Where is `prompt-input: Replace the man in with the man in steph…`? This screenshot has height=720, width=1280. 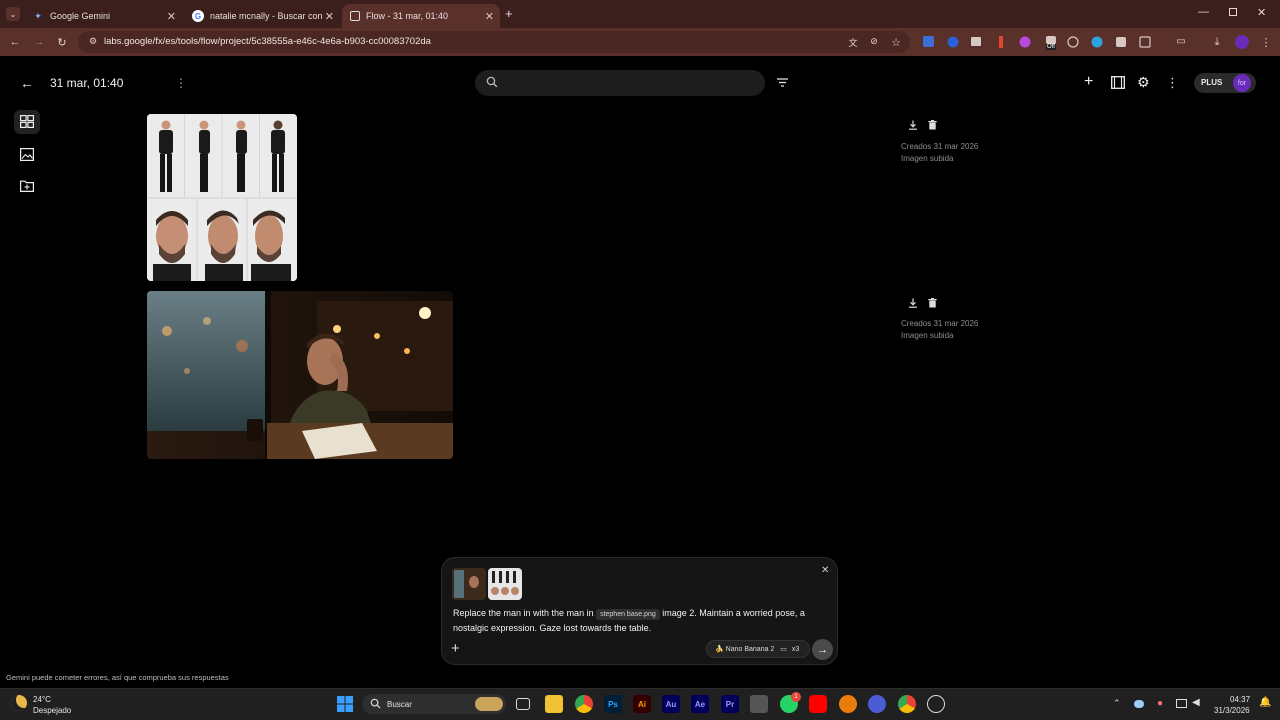 prompt-input: Replace the man in with the man in steph… is located at coordinates (640, 621).